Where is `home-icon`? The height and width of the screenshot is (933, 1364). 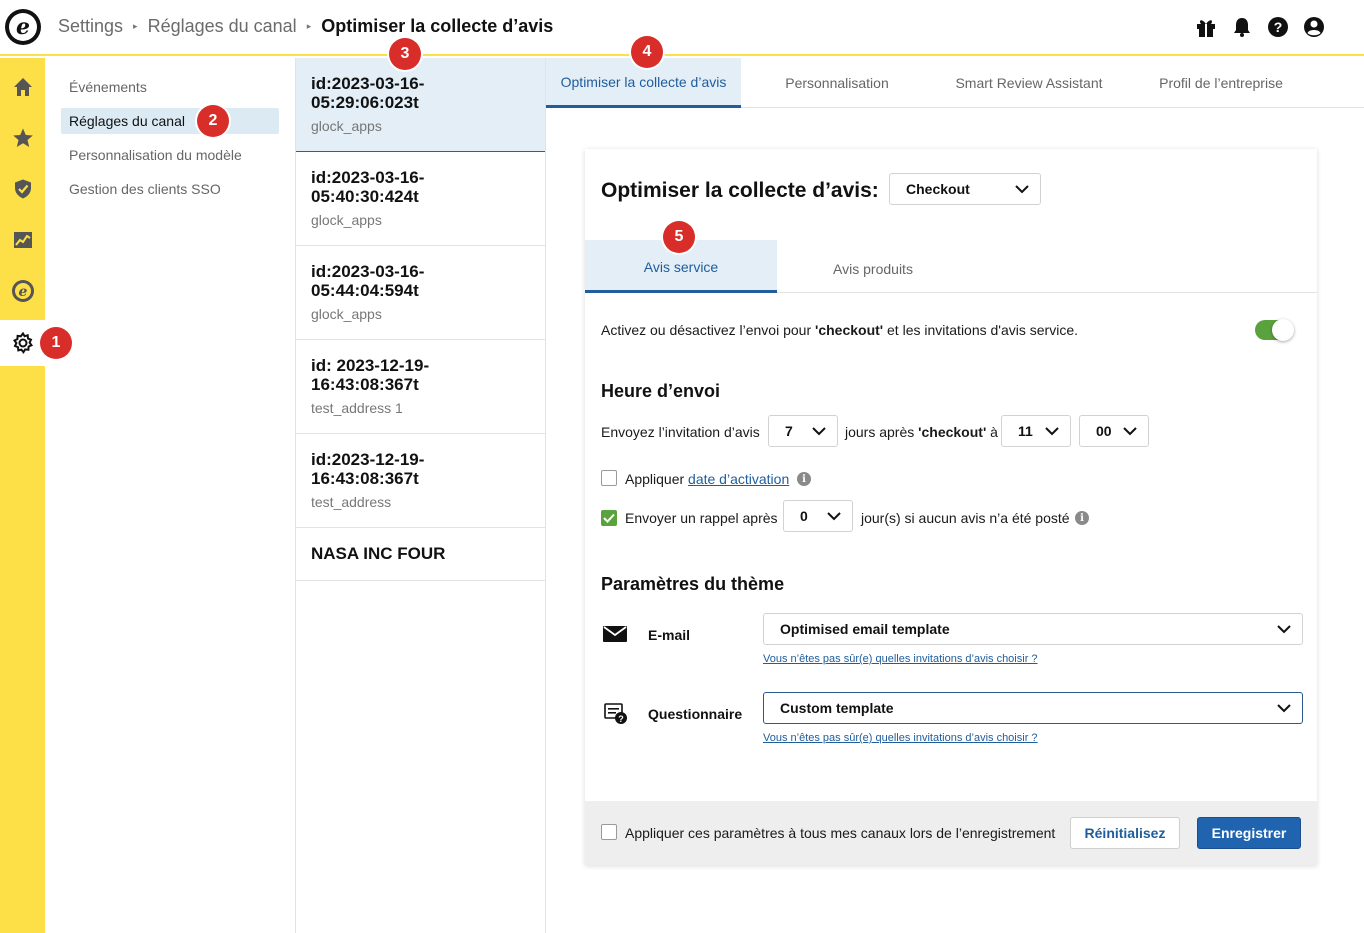
home-icon is located at coordinates (22, 87).